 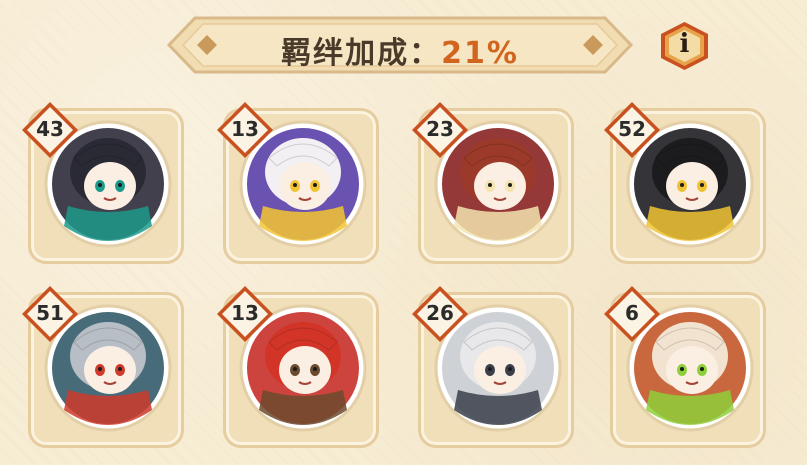 I want to click on count-badge: 23, so click(x=440, y=130).